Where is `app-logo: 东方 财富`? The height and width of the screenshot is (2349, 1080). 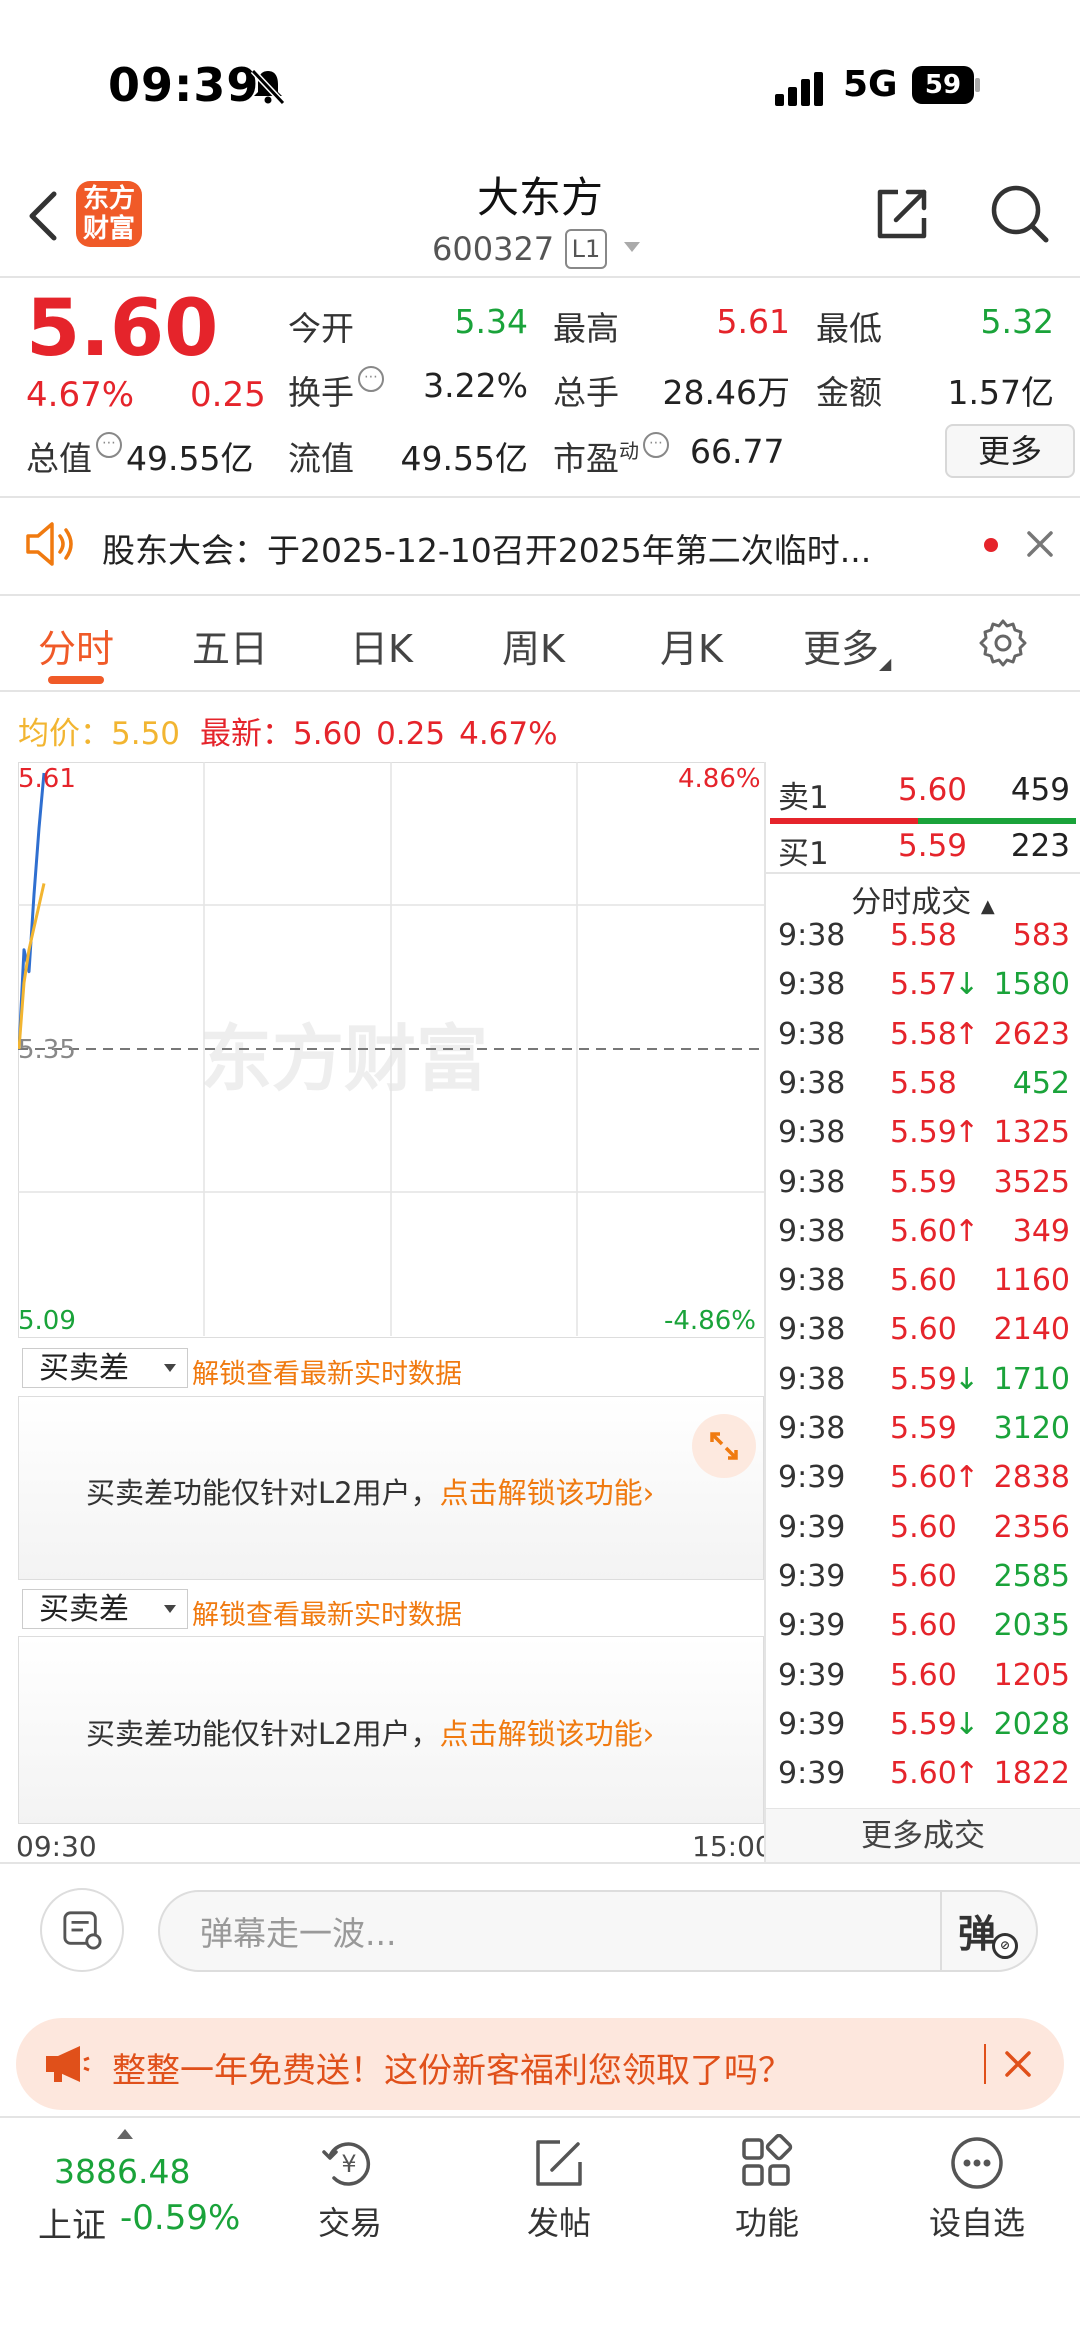 app-logo: 东方 财富 is located at coordinates (109, 214).